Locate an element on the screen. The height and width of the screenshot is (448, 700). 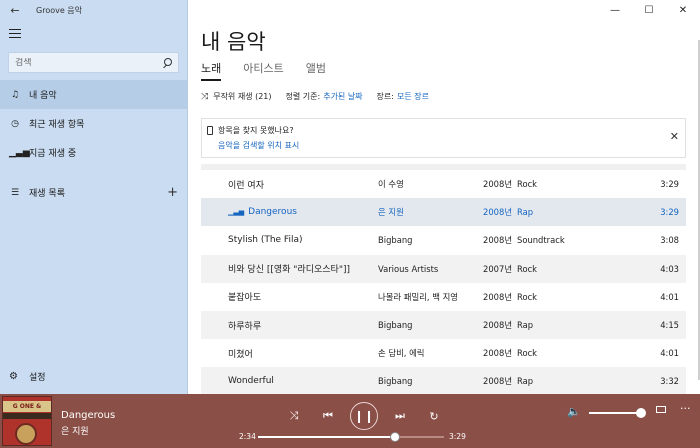
song-genre: Soundtrack is located at coordinates (541, 240).